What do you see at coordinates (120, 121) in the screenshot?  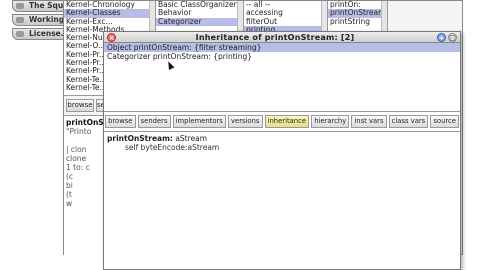 I see `tab-browse: browse` at bounding box center [120, 121].